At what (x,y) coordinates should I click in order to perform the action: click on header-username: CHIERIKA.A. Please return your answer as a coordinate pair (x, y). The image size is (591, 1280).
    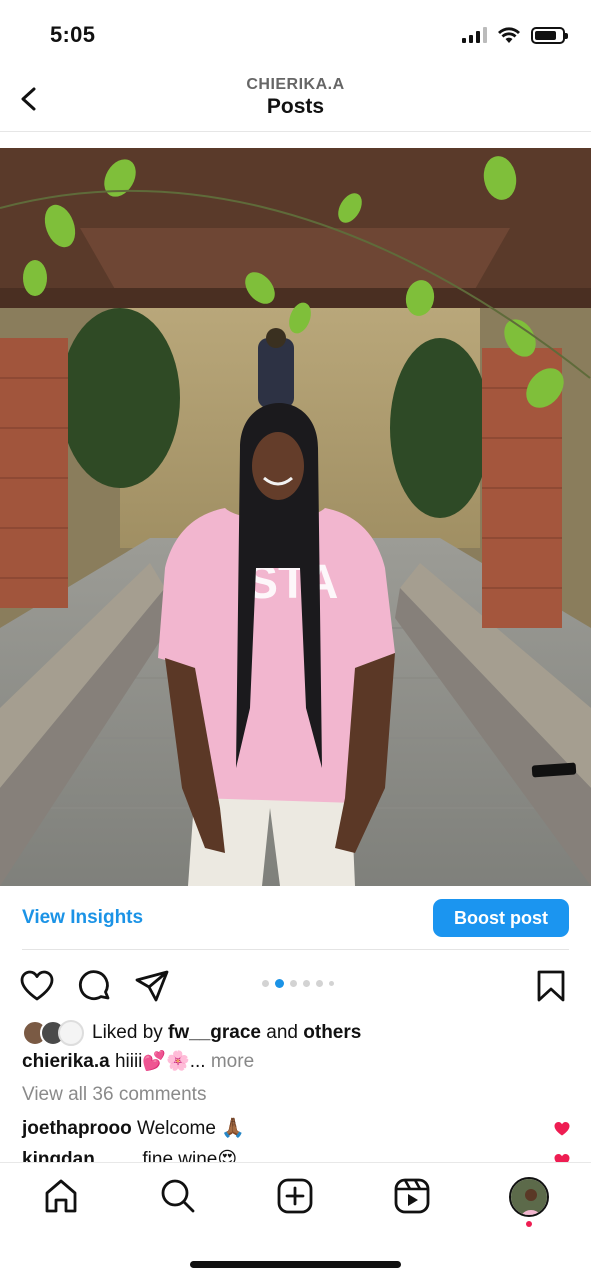
    Looking at the image, I should click on (295, 84).